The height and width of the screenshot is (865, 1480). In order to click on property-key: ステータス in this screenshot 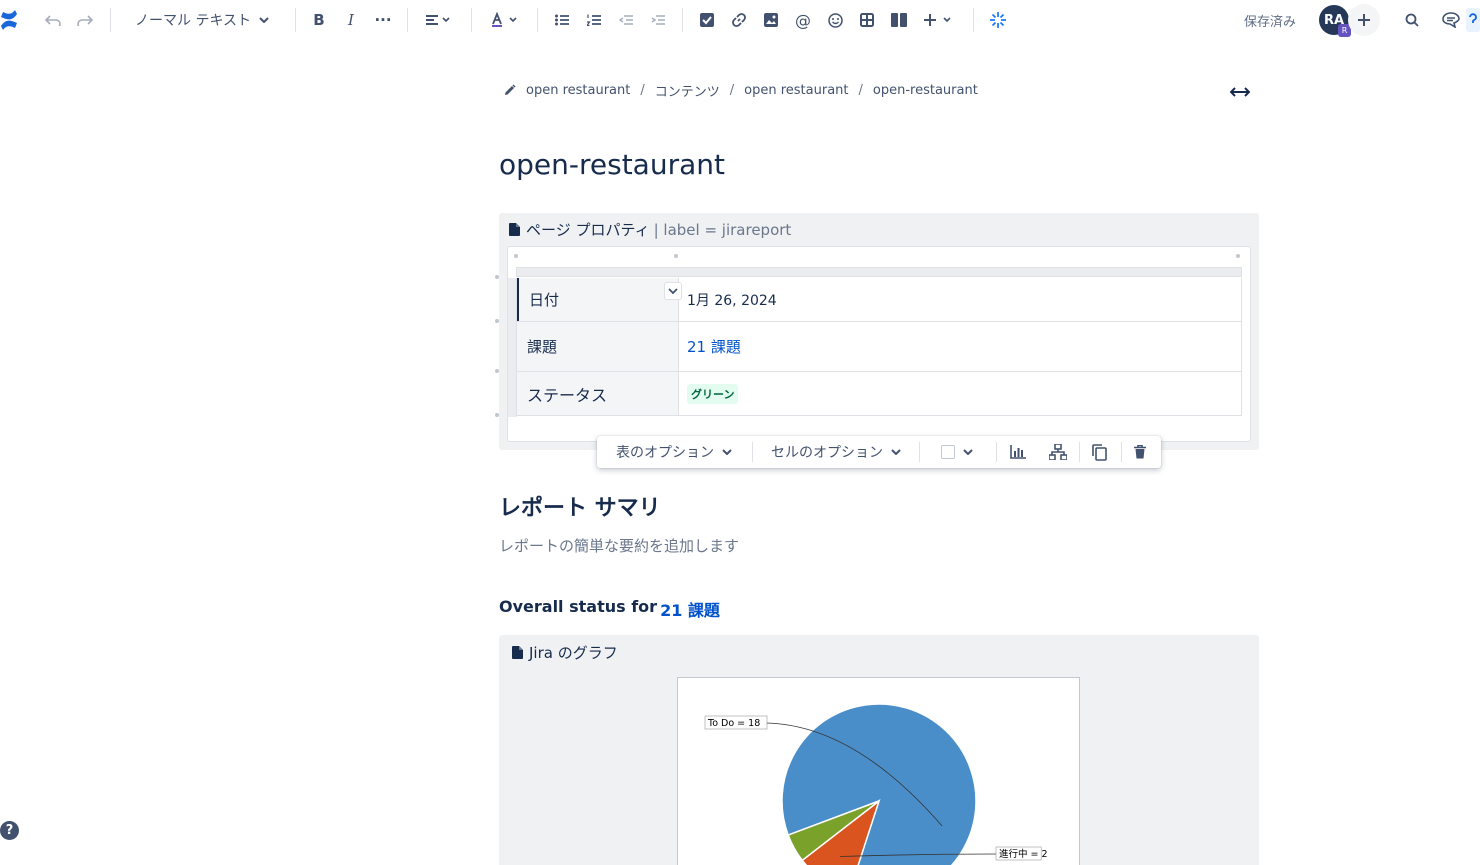, I will do `click(598, 393)`.